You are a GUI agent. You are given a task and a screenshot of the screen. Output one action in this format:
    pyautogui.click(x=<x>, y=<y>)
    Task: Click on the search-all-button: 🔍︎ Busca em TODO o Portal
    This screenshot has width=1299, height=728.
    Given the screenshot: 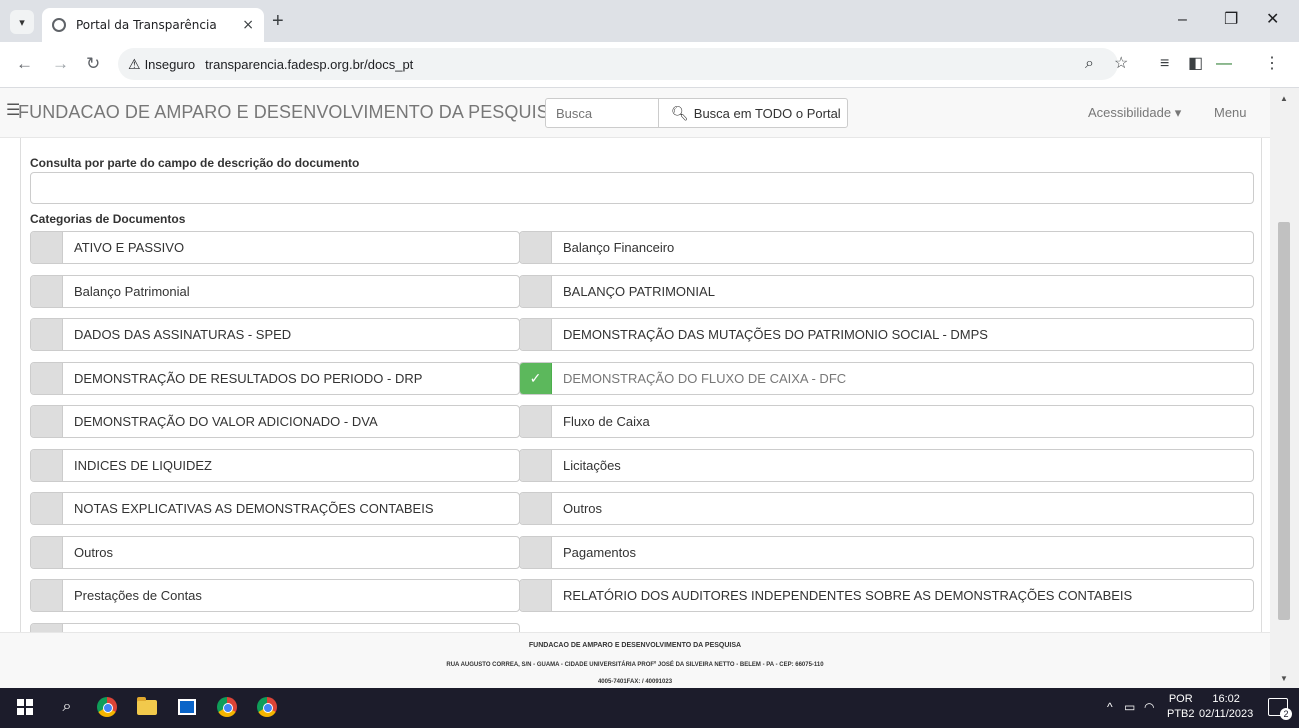 What is the action you would take?
    pyautogui.click(x=753, y=113)
    